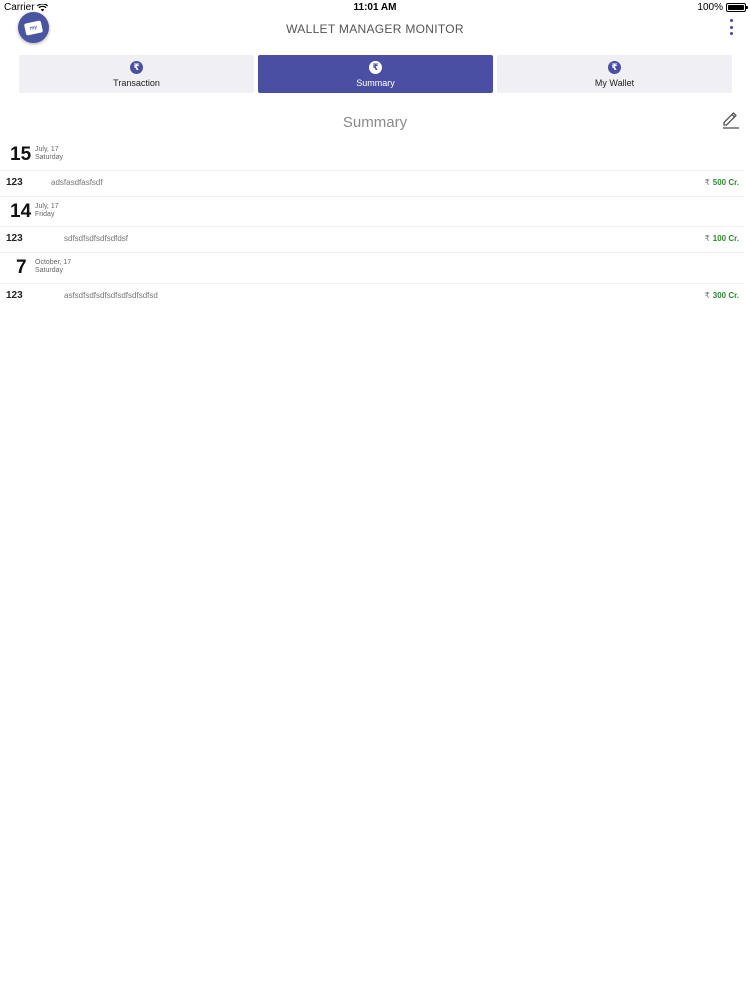 The image size is (750, 1000). I want to click on tab-my-wallet: ₹ My Wallet, so click(614, 74).